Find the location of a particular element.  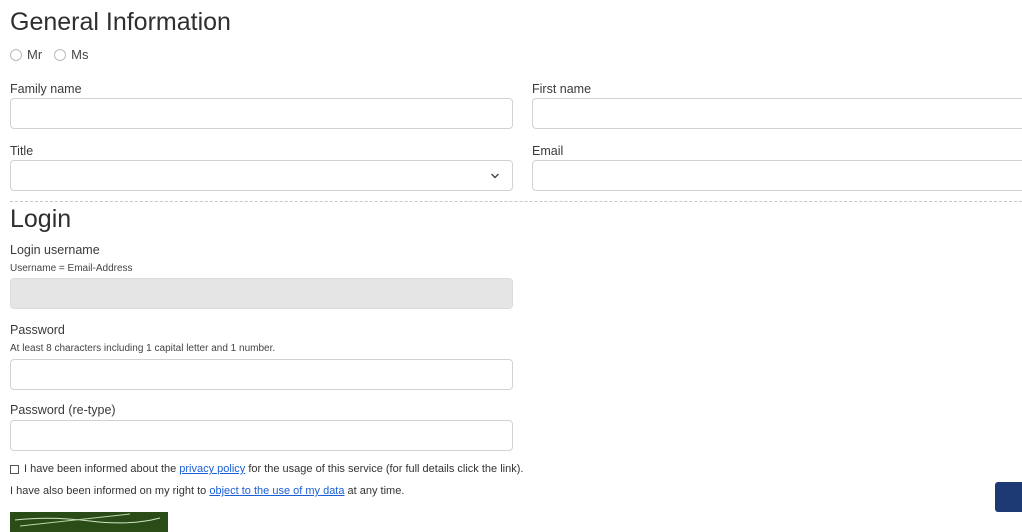

privacy-policy-link: privacy policy is located at coordinates (212, 469).